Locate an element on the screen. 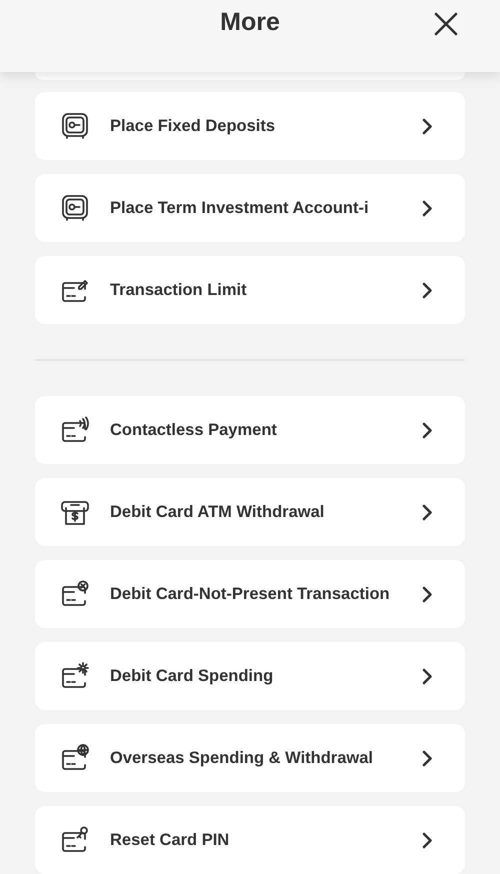  menu-item: Transaction Limit is located at coordinates (250, 290).